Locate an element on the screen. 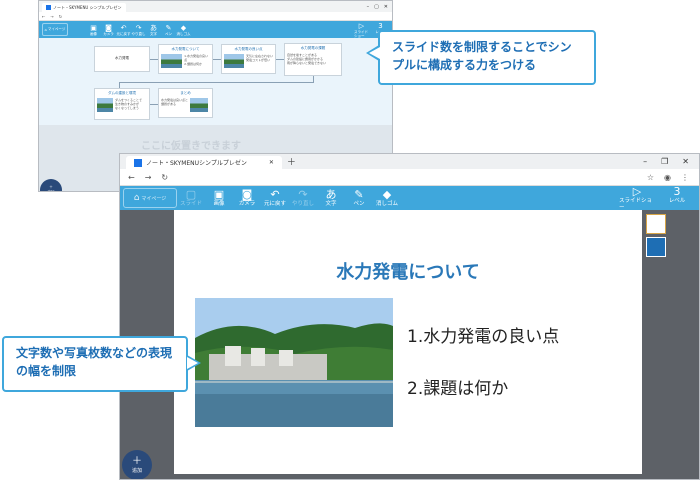 Image resolution: width=700 pixels, height=480 pixels. flow-slide-2: 水力発電について 1.水力発電の良い点 2.課題は何か is located at coordinates (185, 59).